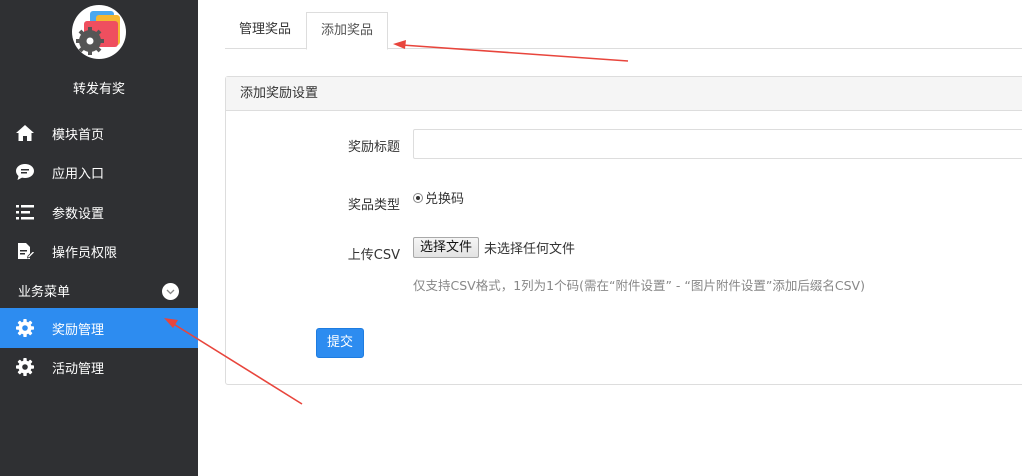  Describe the element at coordinates (78, 330) in the screenshot. I see `sidebar-item-label: 奖励管理` at that location.